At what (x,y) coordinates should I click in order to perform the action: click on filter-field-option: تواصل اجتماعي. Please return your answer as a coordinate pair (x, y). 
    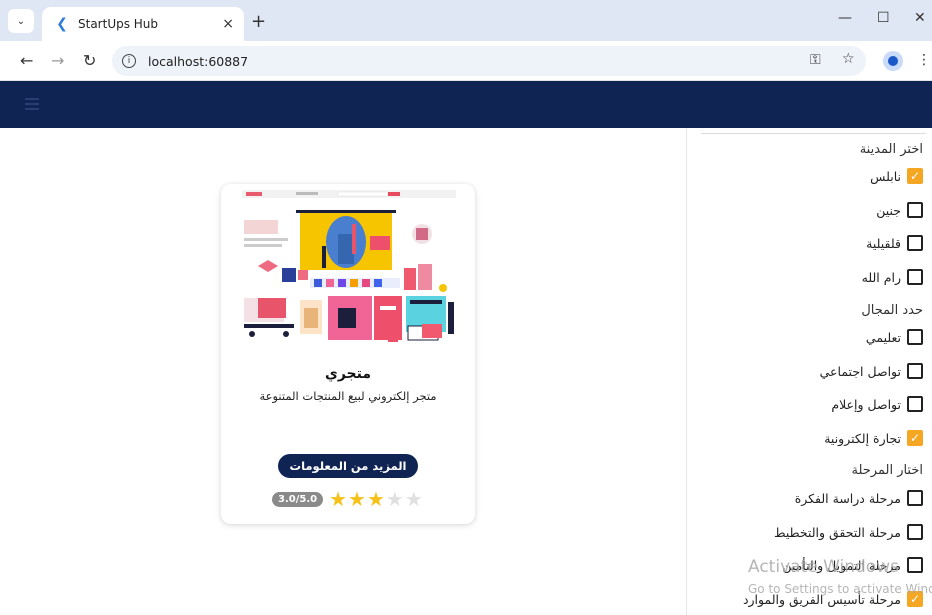
    Looking at the image, I should click on (871, 371).